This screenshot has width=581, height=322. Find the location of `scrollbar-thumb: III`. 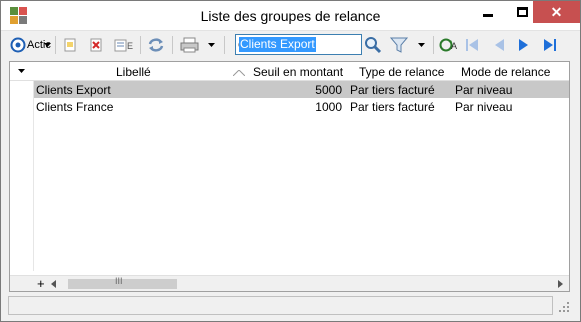

scrollbar-thumb: III is located at coordinates (122, 282).